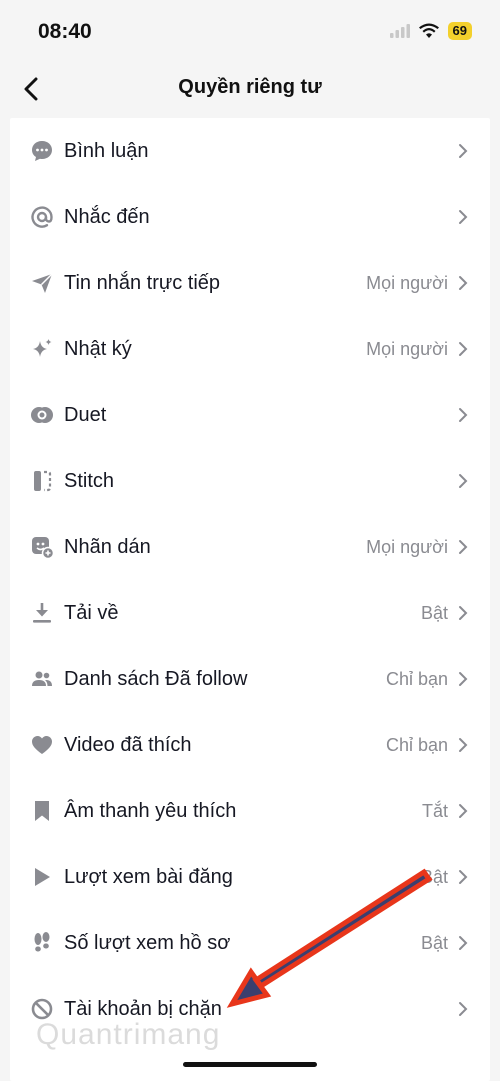 The width and height of the screenshot is (500, 1081). I want to click on settings-row-downloads: Tải về Bật, so click(250, 613).